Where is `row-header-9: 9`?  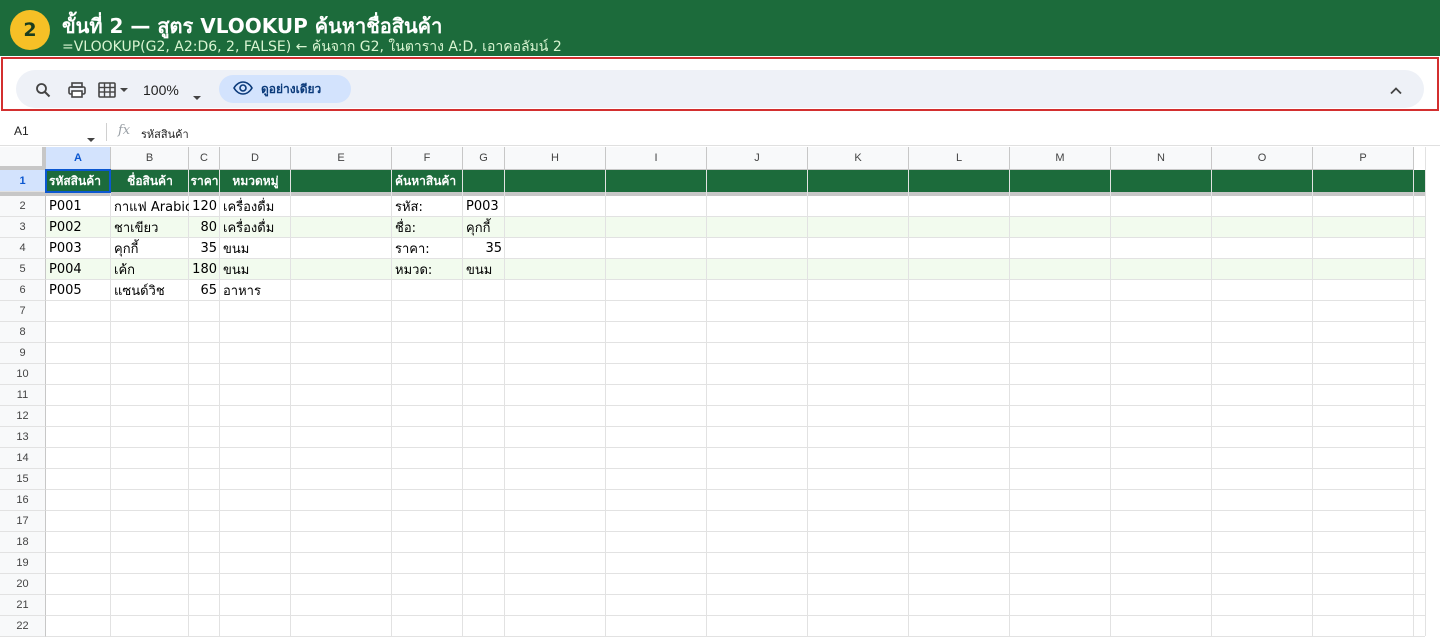
row-header-9: 9 is located at coordinates (23, 353).